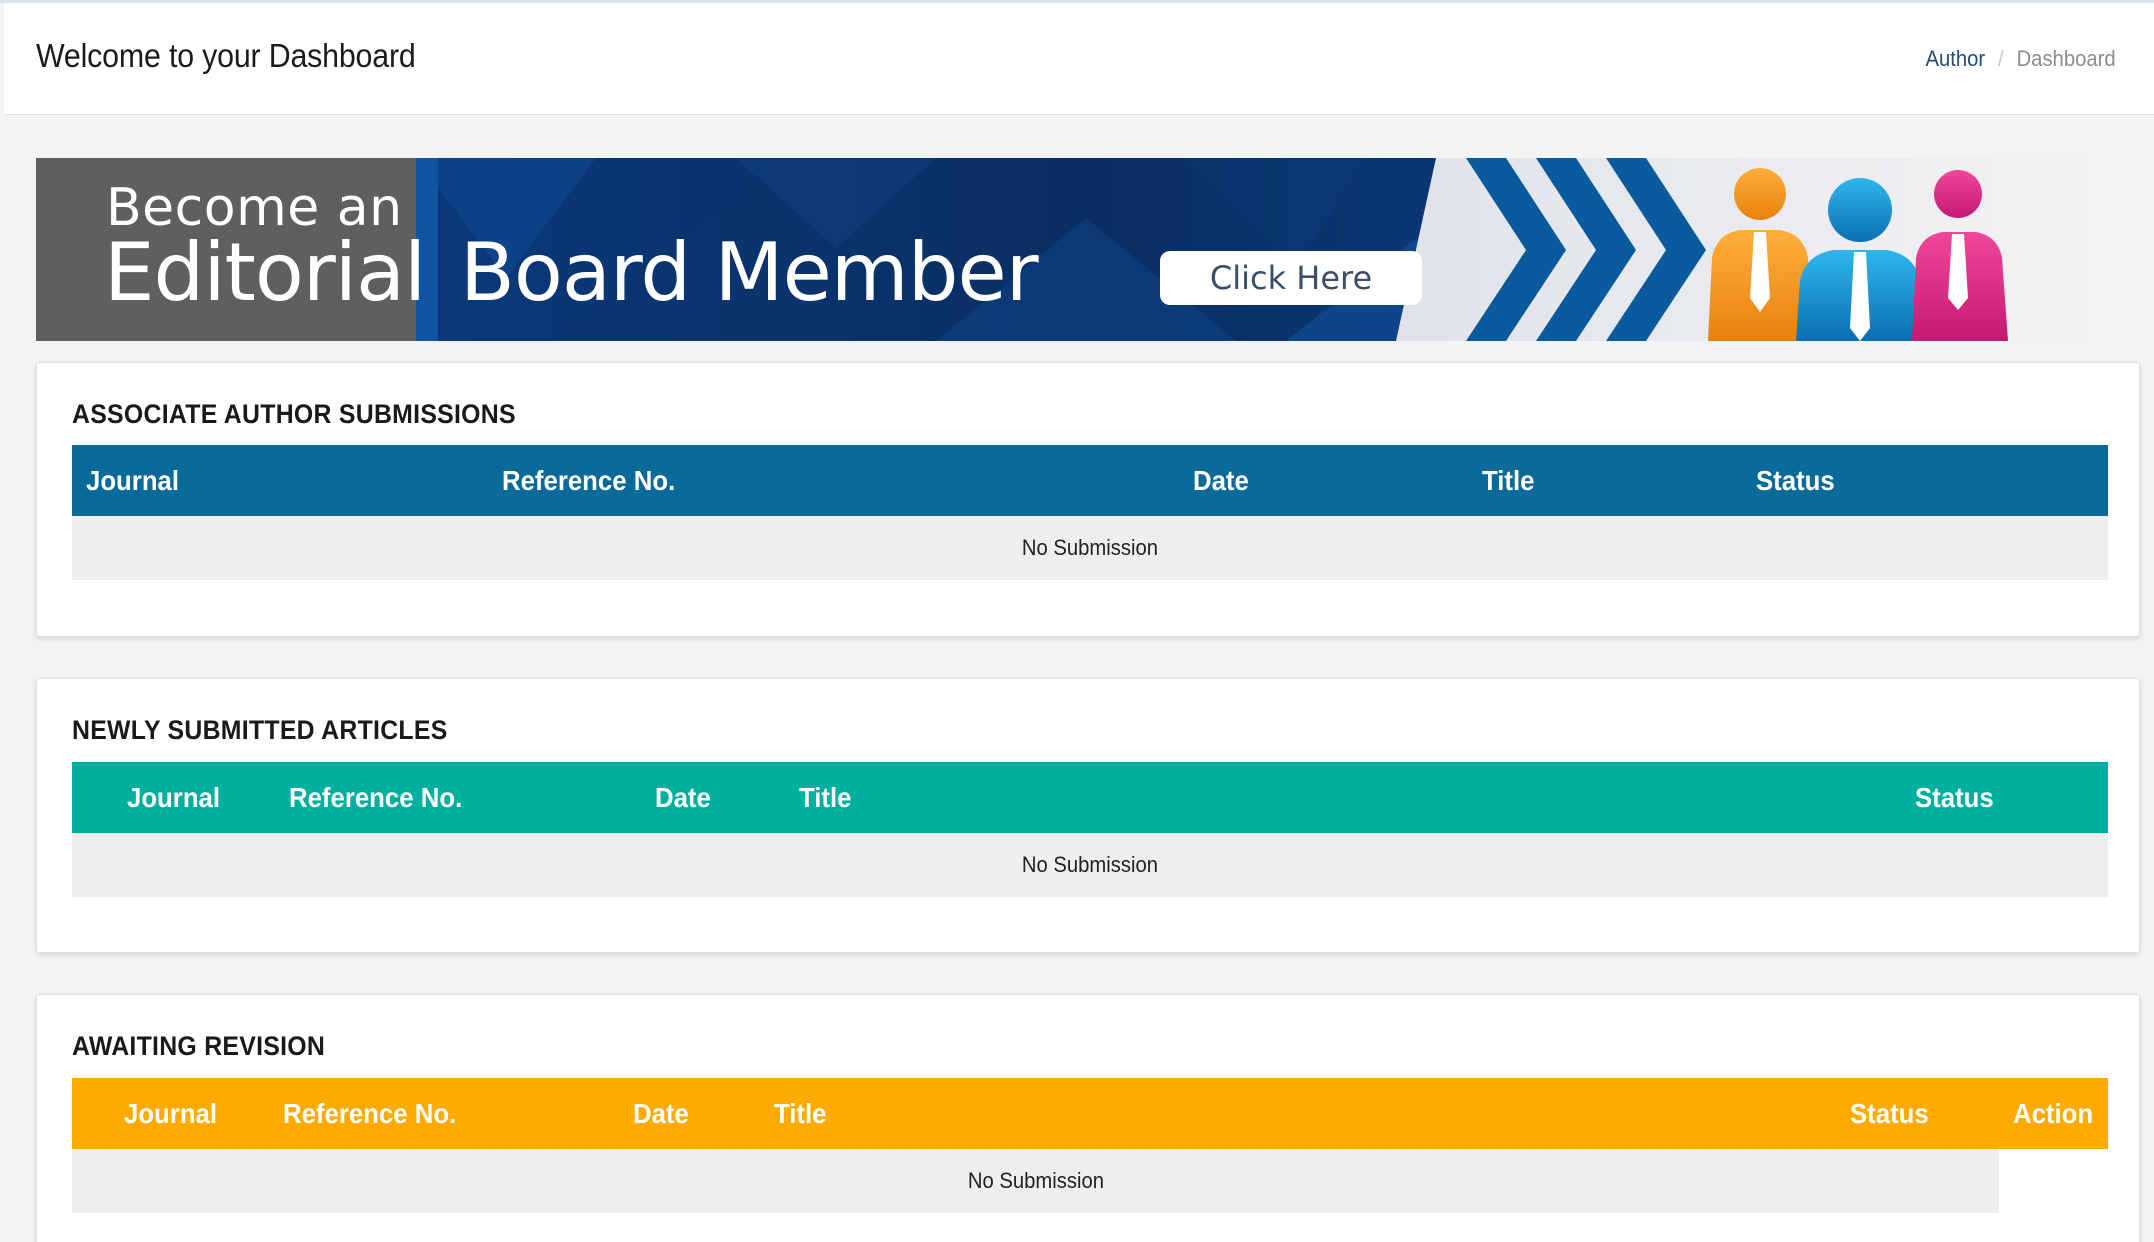 The width and height of the screenshot is (2154, 1242). What do you see at coordinates (199, 1046) in the screenshot?
I see `card-title: AWAITING REVISION` at bounding box center [199, 1046].